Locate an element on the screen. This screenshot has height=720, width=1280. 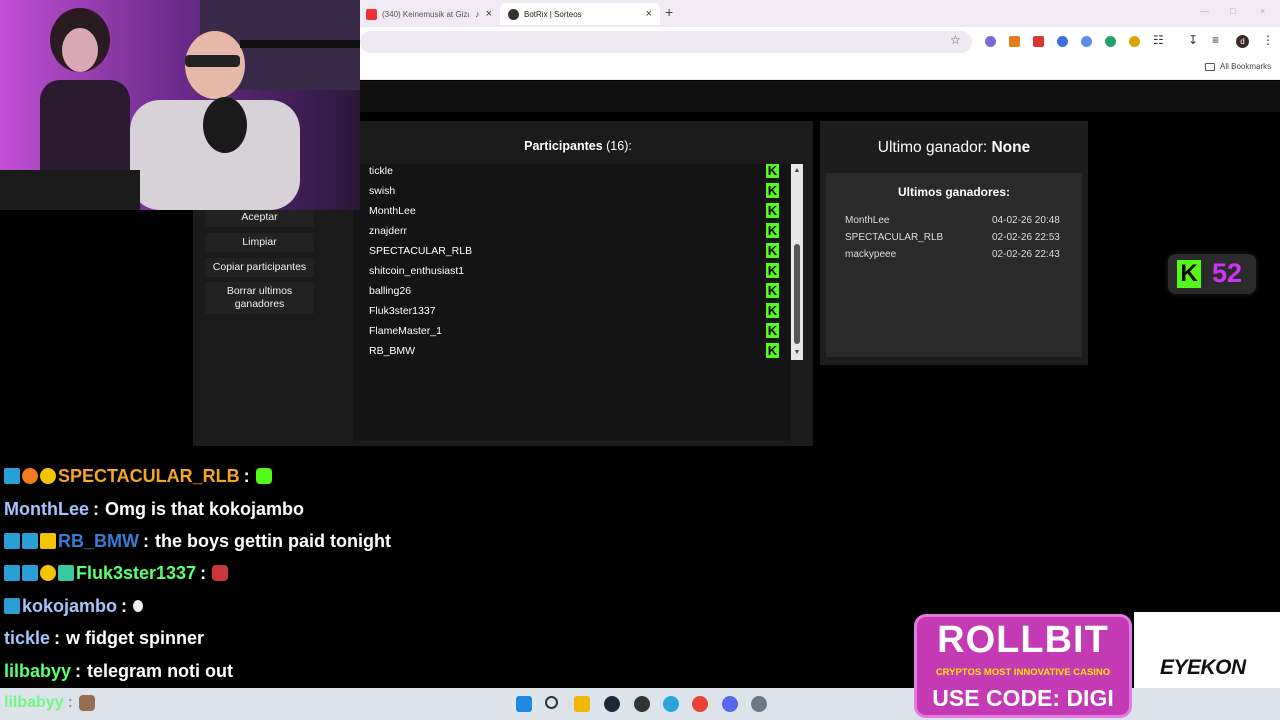
participant-name: tickle is located at coordinates (381, 171).